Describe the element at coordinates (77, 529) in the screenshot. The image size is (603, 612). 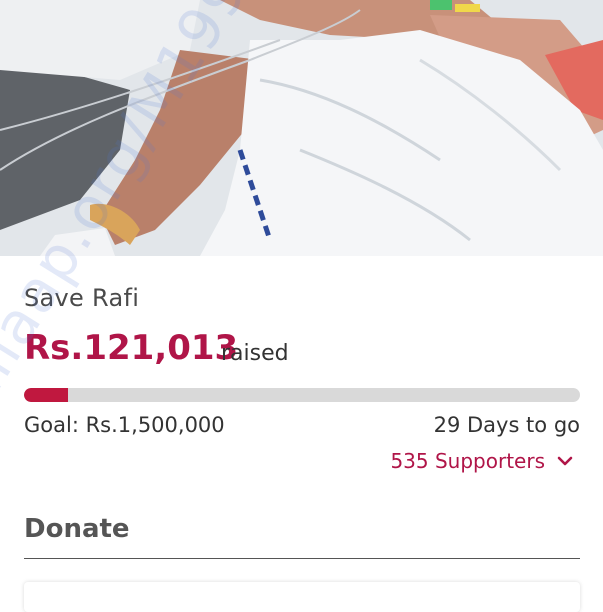
I see `donate-heading: Donate` at that location.